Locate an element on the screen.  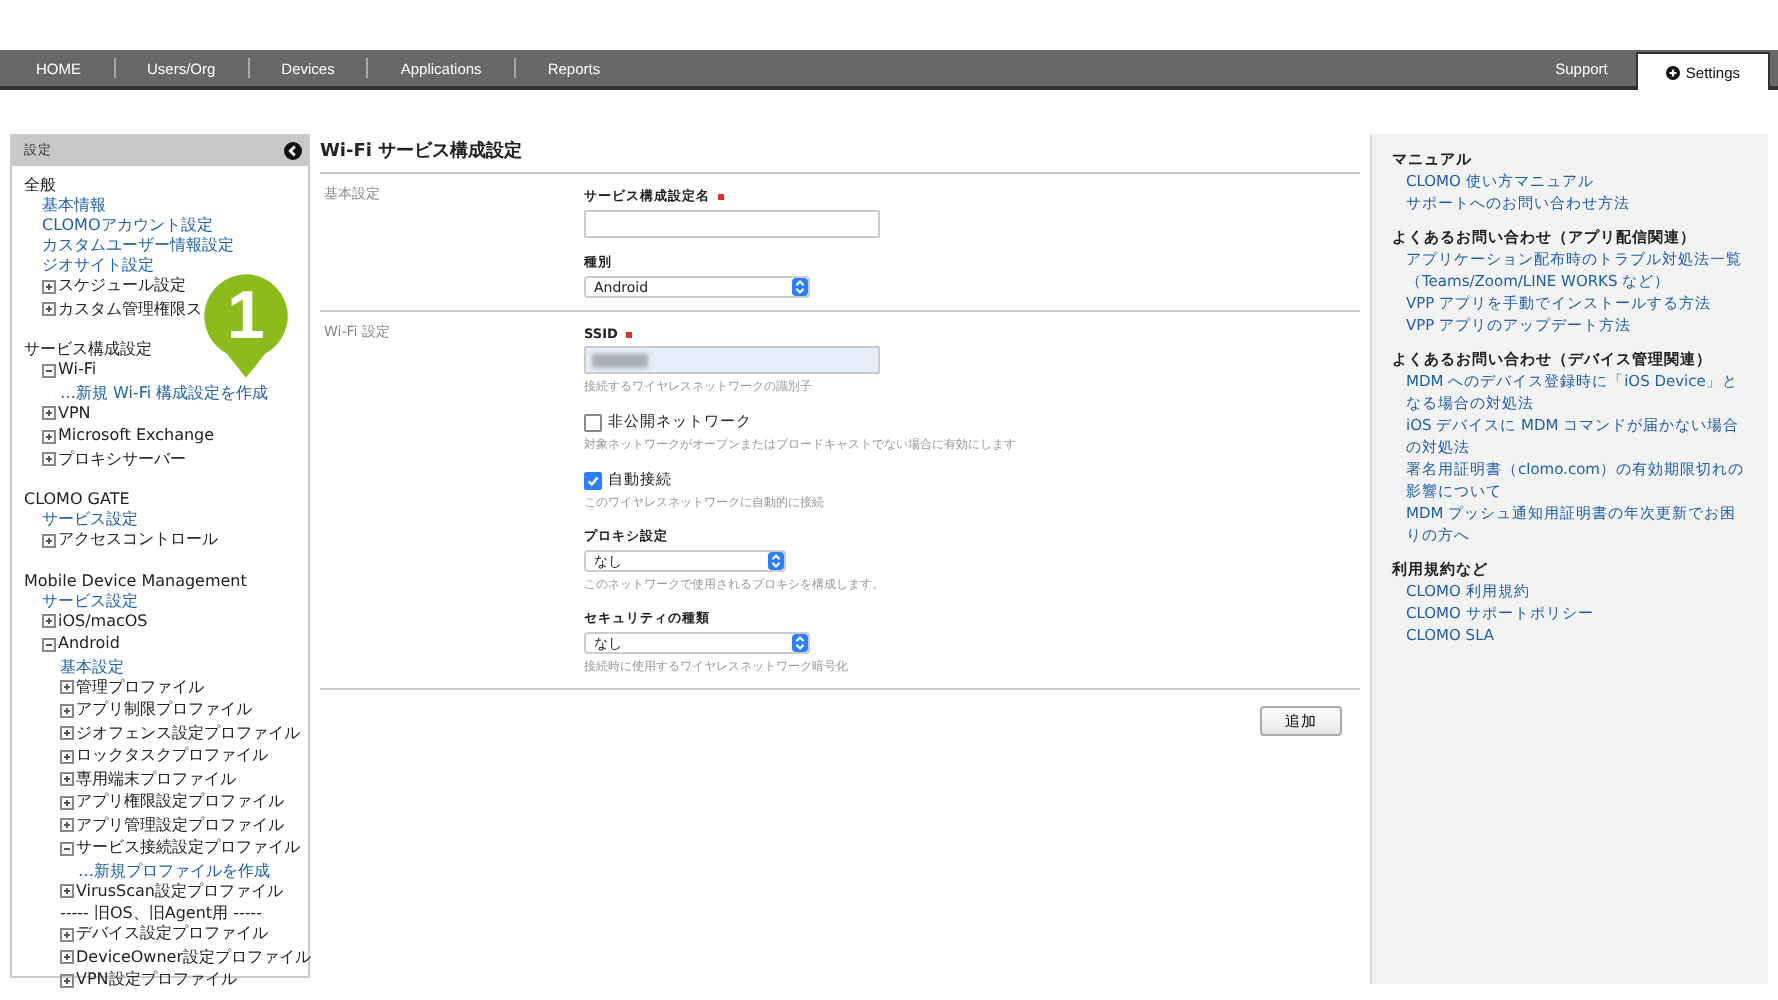
tree-item: VPN is located at coordinates (66, 413).